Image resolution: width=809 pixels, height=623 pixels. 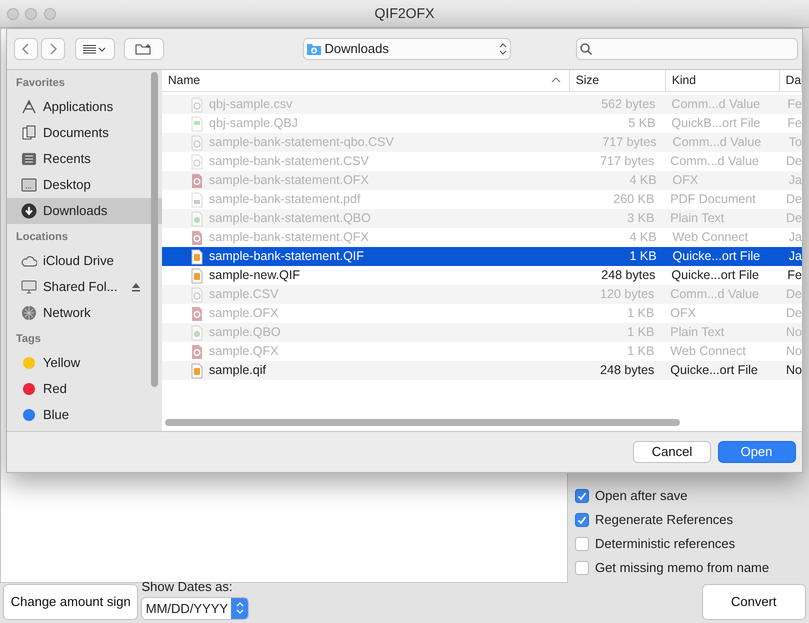 I want to click on file-row: sample-bank-statement.QIF 1 KB Quicke...ort File Ja, so click(x=482, y=256).